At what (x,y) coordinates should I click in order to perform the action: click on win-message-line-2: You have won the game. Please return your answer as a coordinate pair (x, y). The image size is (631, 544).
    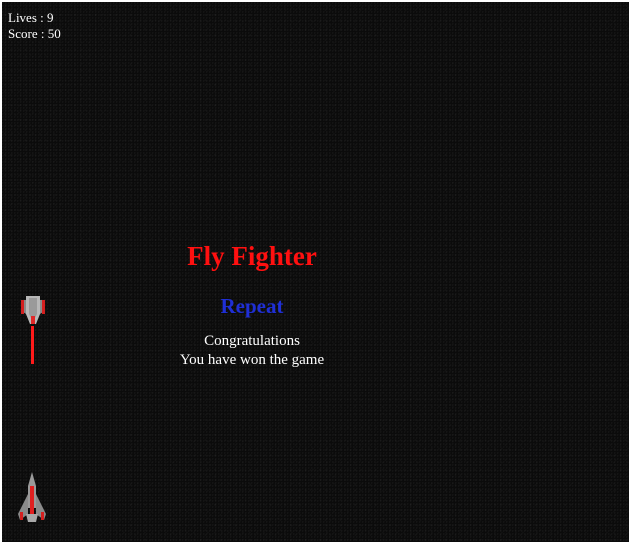
    Looking at the image, I should click on (252, 360).